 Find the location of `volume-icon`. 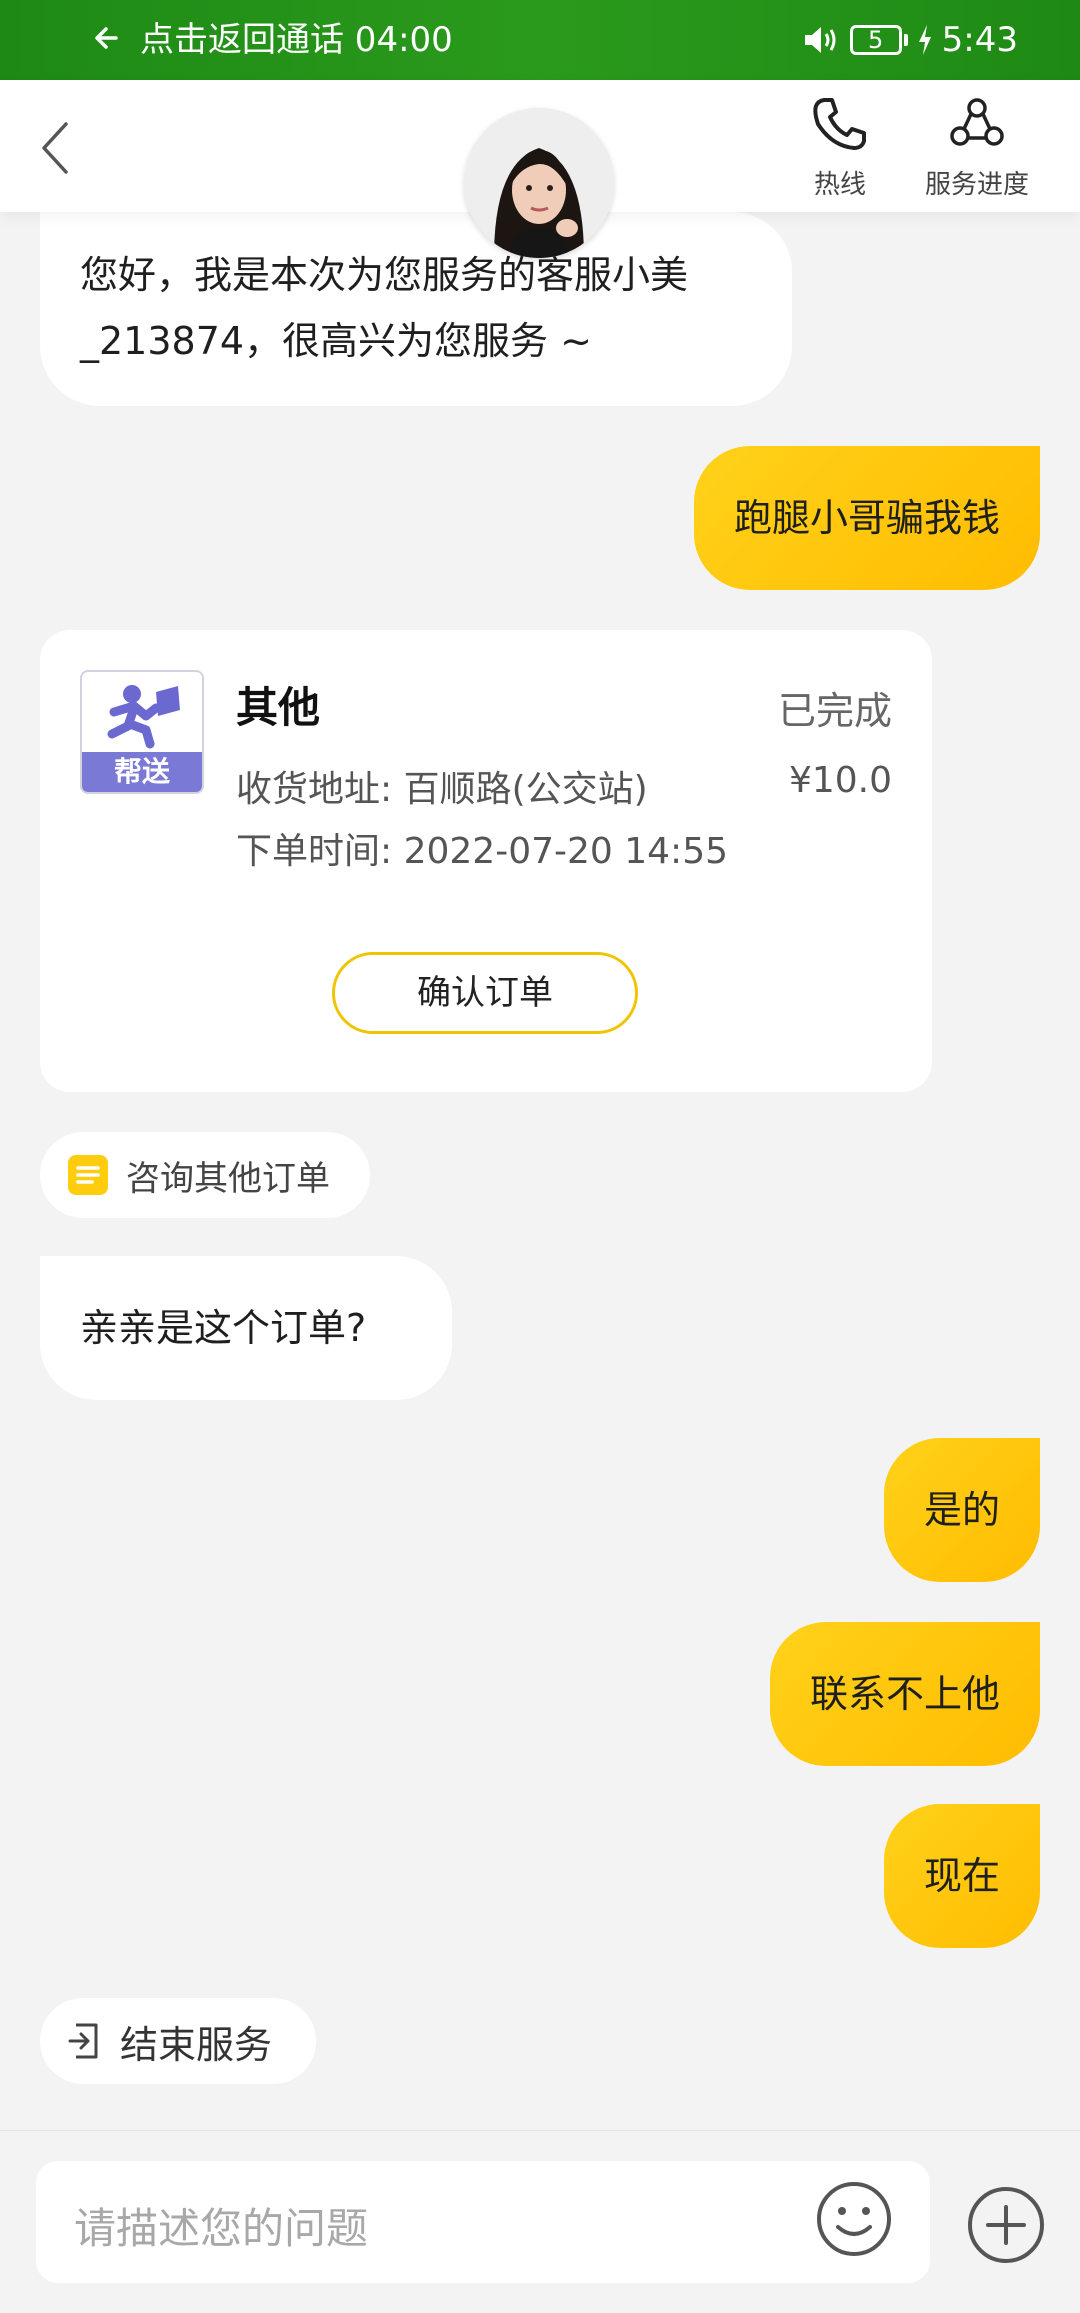

volume-icon is located at coordinates (820, 40).